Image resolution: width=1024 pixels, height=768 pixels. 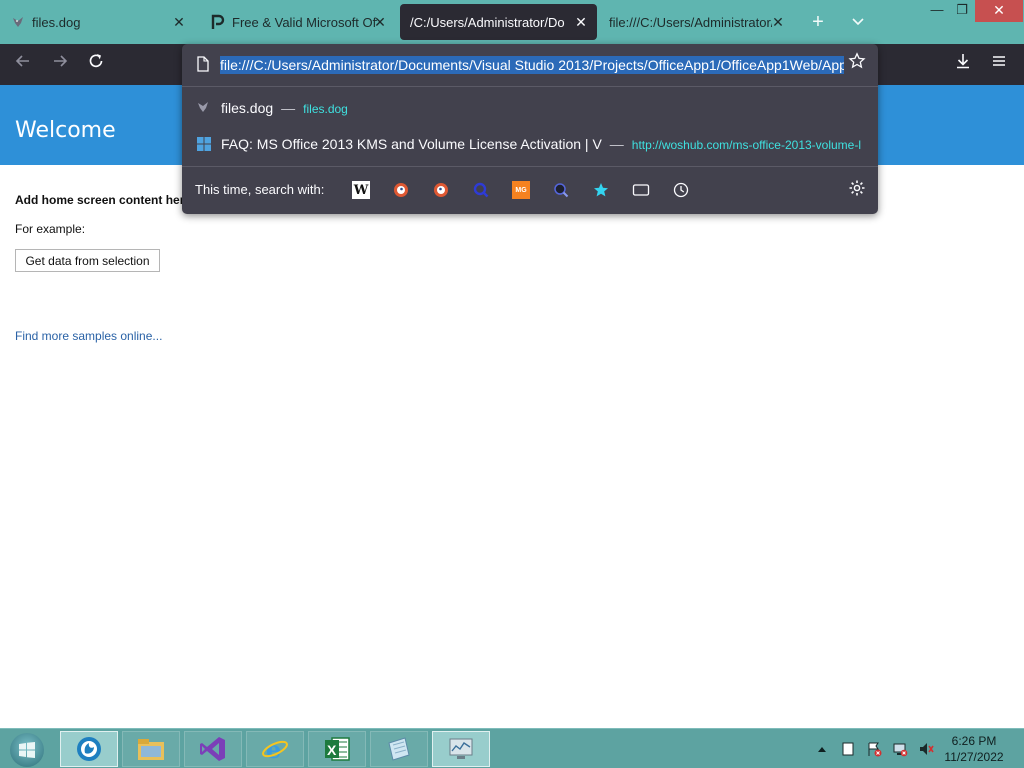 I want to click on tab-title: /C:/Users/Administrator/Docu, so click(x=487, y=22).